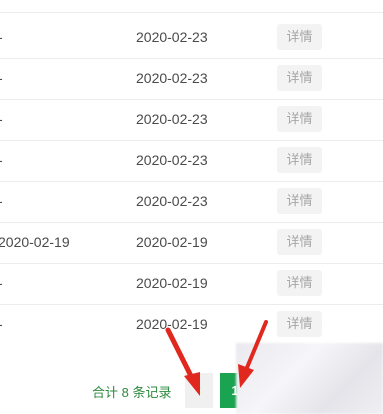 The height and width of the screenshot is (414, 383). Describe the element at coordinates (132, 392) in the screenshot. I see `total-records-text: 合计 8 条记录` at that location.